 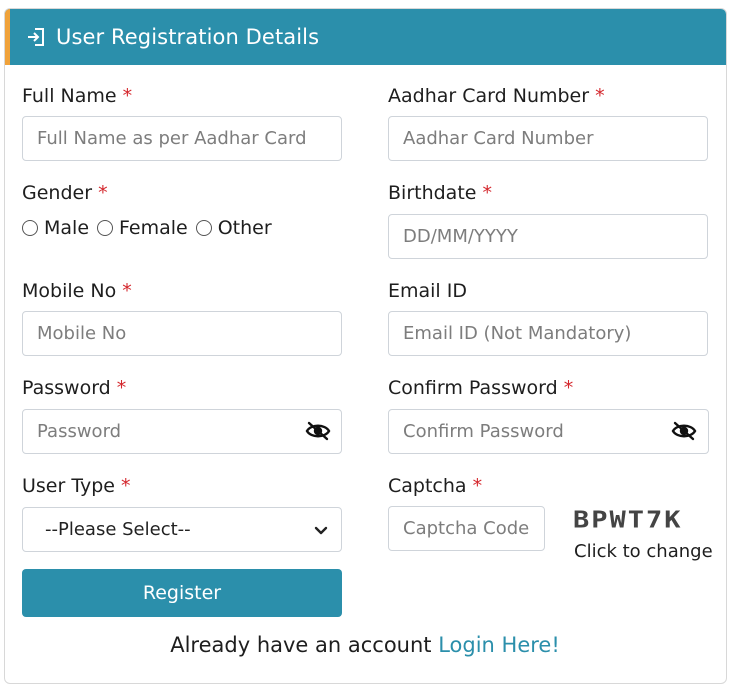 I want to click on captcha-label: Captcha *, so click(x=435, y=486).